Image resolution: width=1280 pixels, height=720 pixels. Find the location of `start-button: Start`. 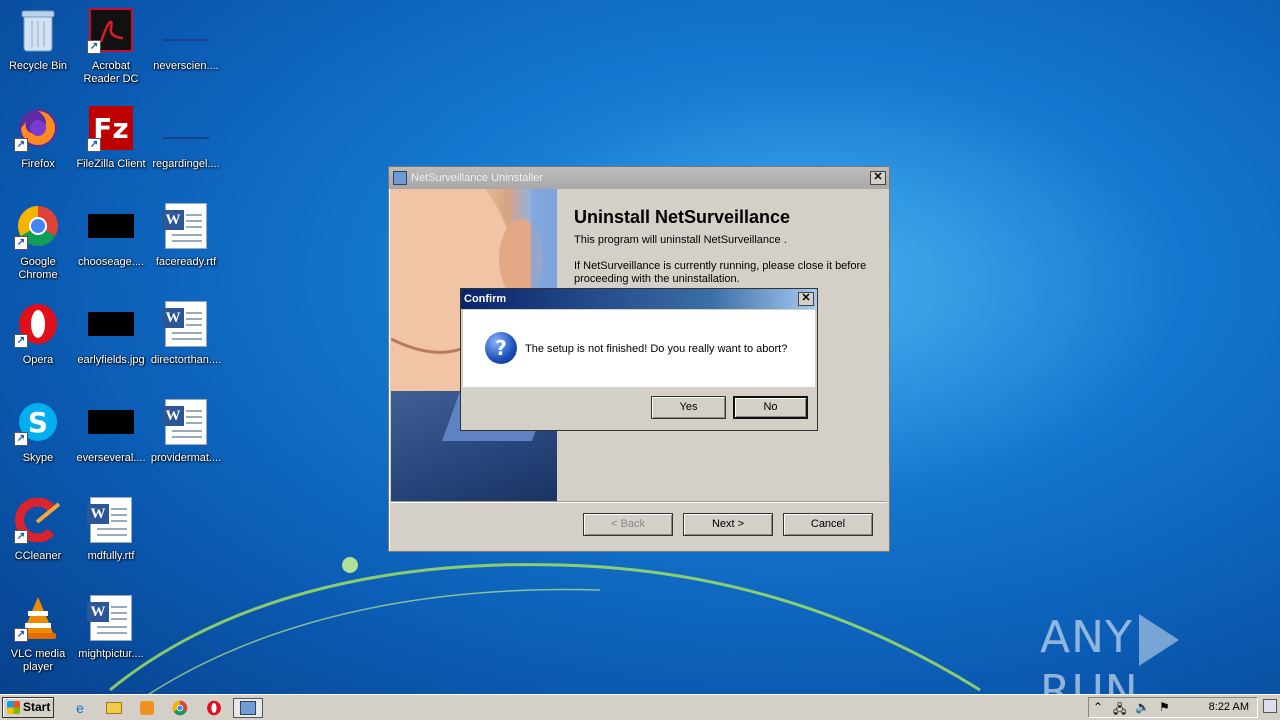

start-button: Start is located at coordinates (28, 707).